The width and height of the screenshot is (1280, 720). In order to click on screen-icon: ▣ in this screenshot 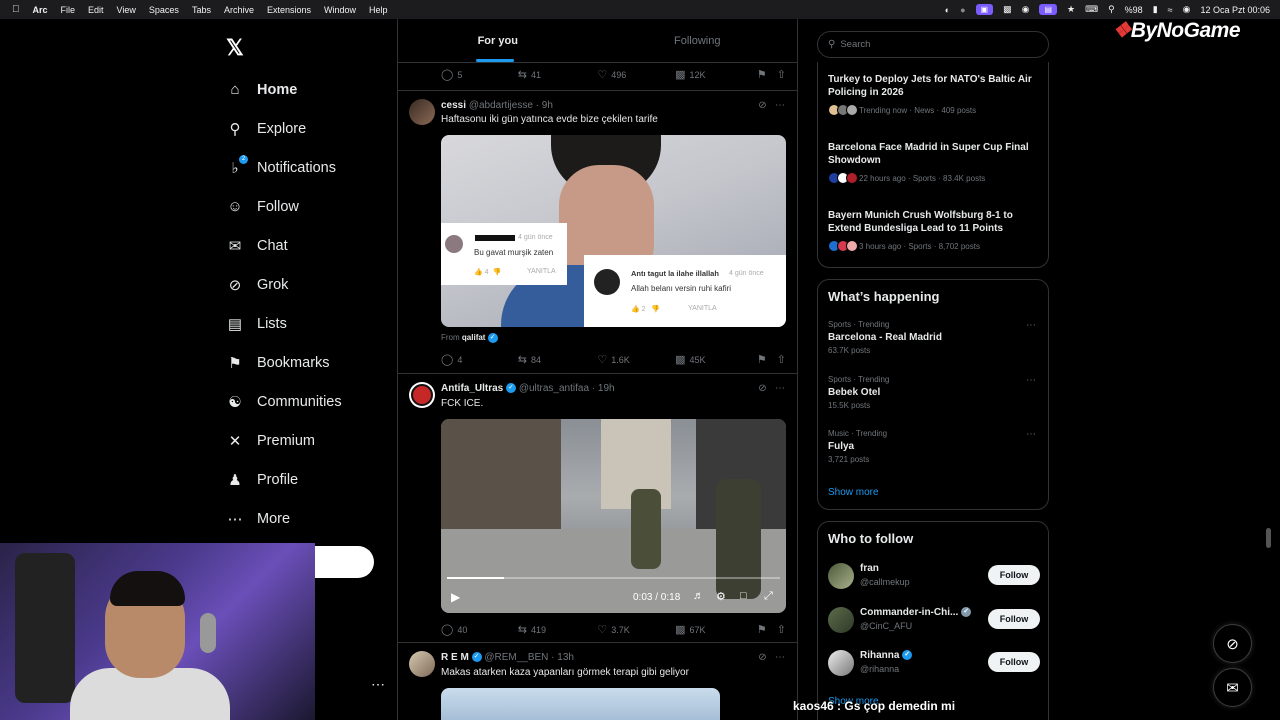, I will do `click(984, 9)`.